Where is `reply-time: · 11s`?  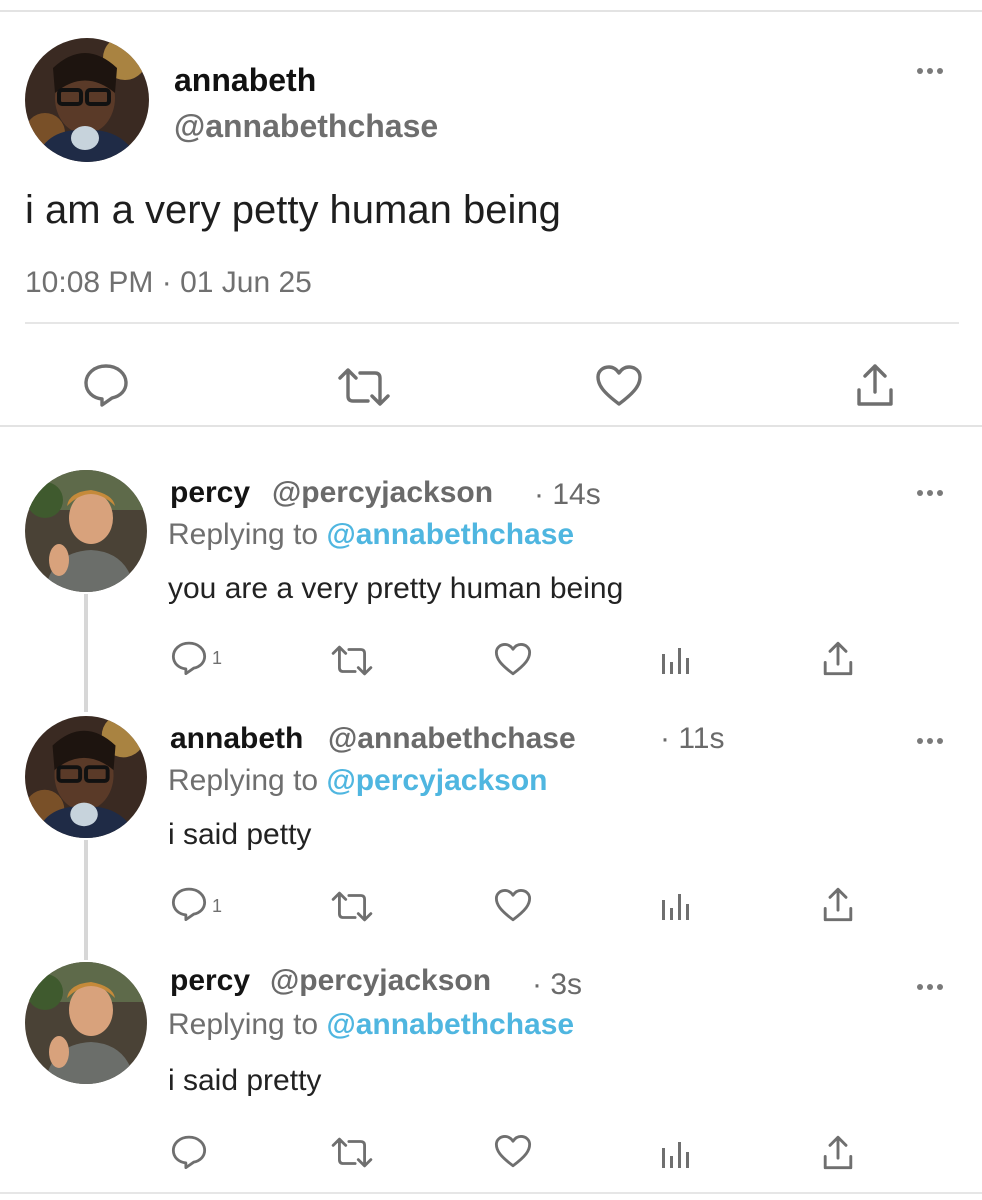
reply-time: · 11s is located at coordinates (692, 739).